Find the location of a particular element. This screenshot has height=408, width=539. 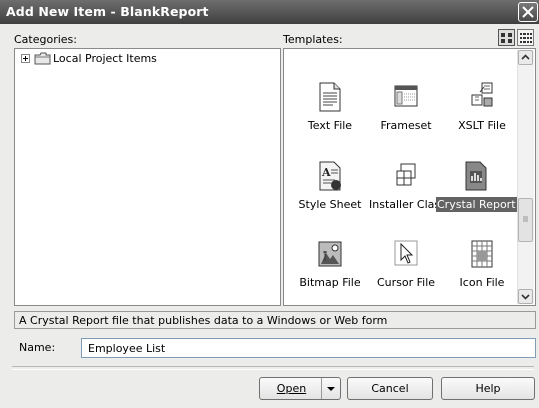

installer-class-icon is located at coordinates (406, 174).